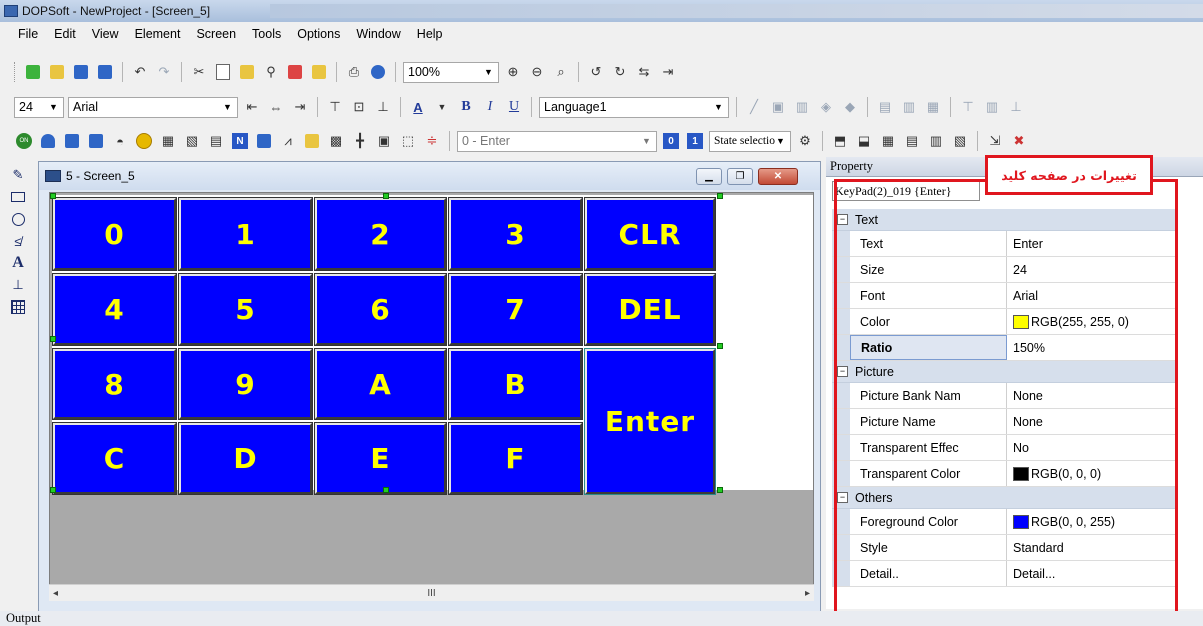 The height and width of the screenshot is (626, 1203). I want to click on state-0-button: 0, so click(671, 141).